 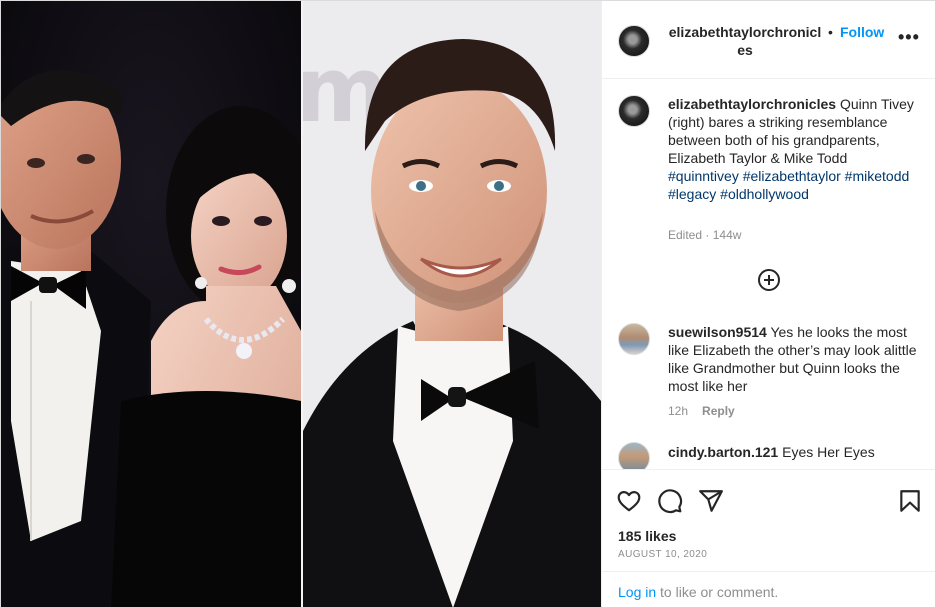 What do you see at coordinates (792, 176) in the screenshot?
I see `hashtag-link: #elizabethtaylor` at bounding box center [792, 176].